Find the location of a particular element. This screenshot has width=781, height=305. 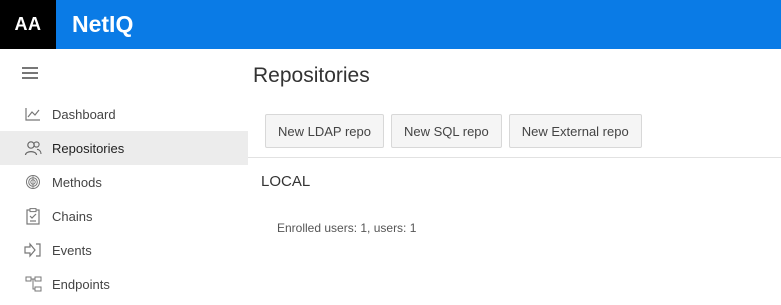

sitemap-icon is located at coordinates (33, 284).